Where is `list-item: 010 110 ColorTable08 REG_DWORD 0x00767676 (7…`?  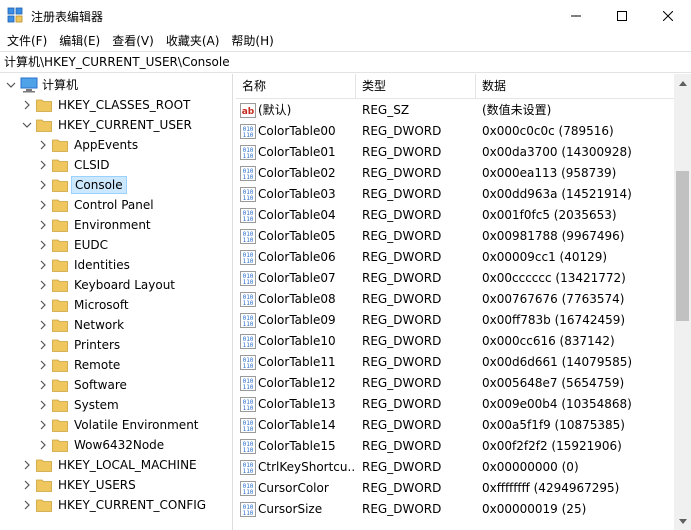
list-item: 010 110 ColorTable08 REG_DWORD 0x00767676 (7… is located at coordinates (455, 299).